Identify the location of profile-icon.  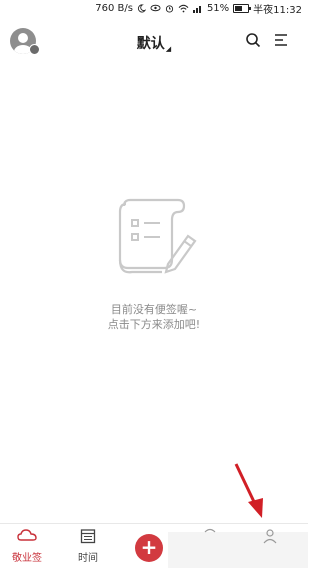
(270, 536).